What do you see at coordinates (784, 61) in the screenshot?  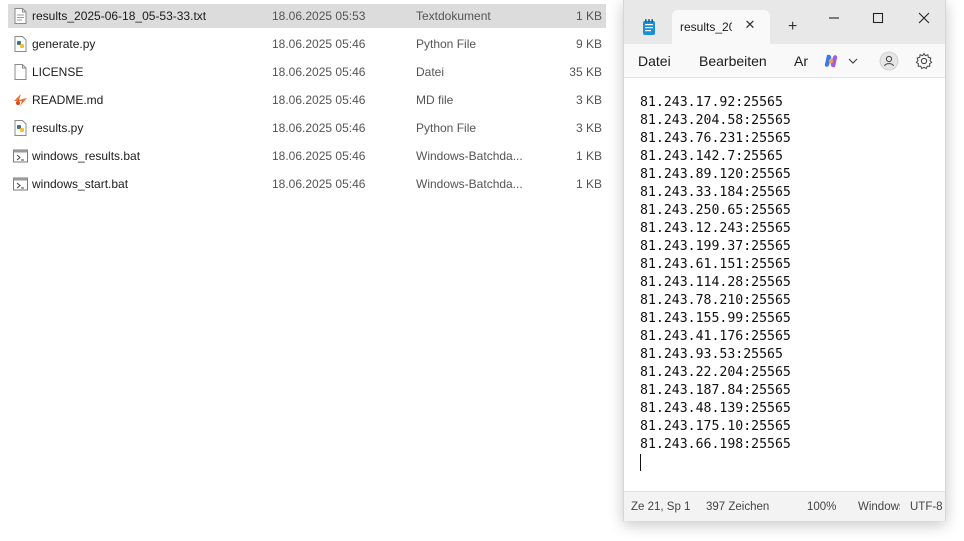 I see `menu-bar: Datei Bearbeiten Ar` at bounding box center [784, 61].